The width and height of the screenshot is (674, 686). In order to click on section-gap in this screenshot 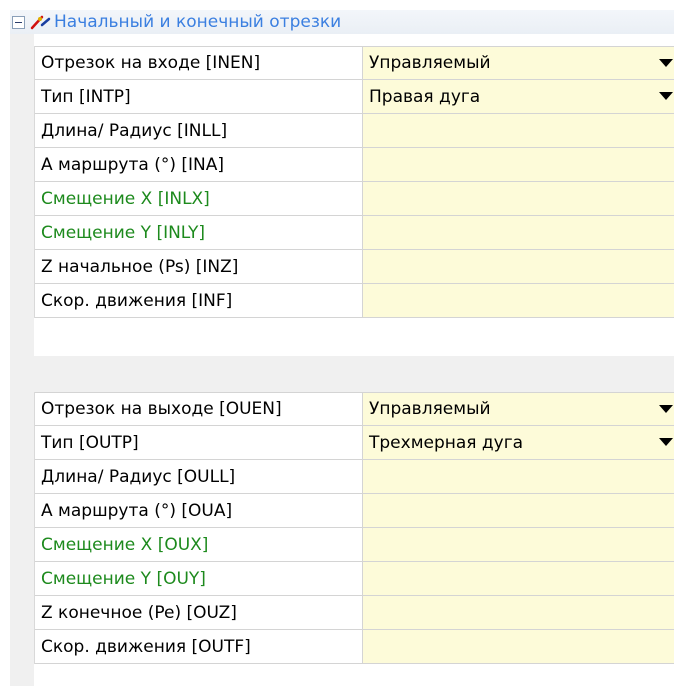, I will do `click(354, 374)`.